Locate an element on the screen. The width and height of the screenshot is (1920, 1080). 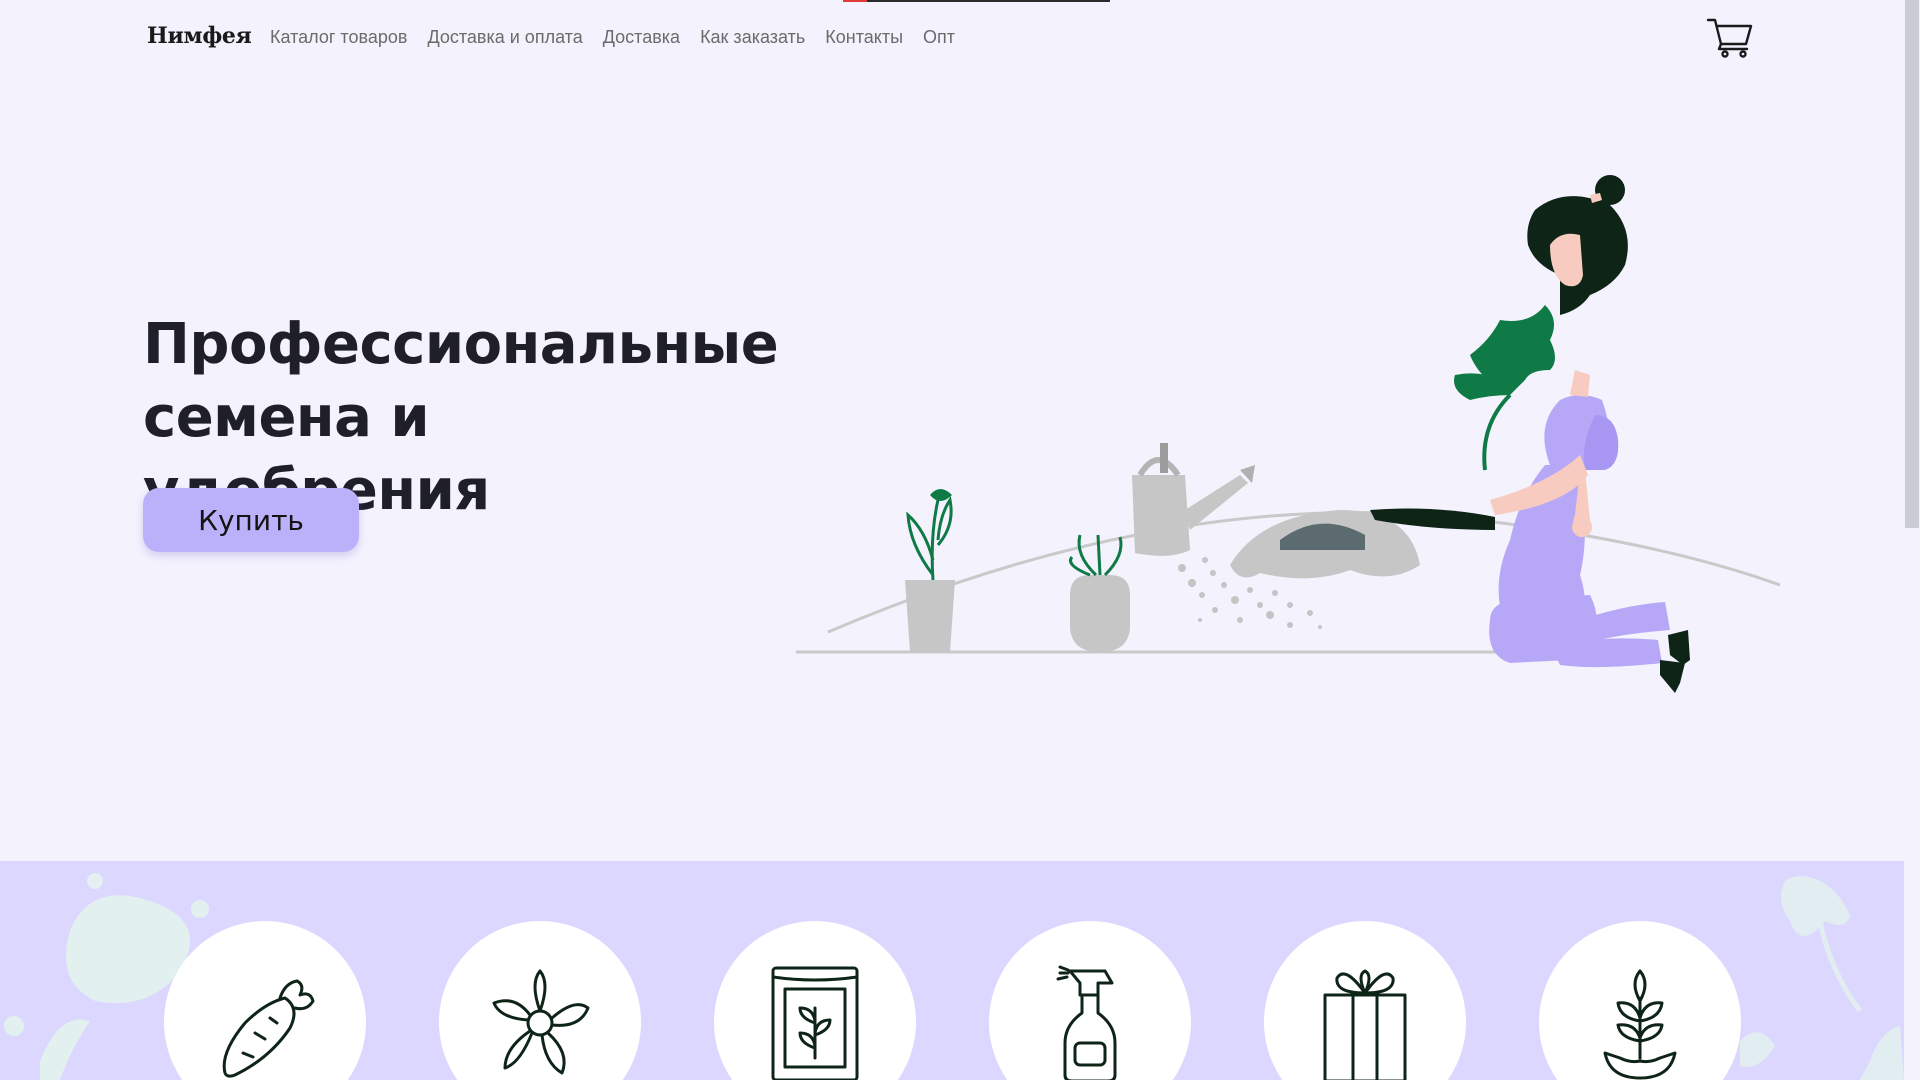
nav-catalog: Каталог товаров is located at coordinates (338, 37).